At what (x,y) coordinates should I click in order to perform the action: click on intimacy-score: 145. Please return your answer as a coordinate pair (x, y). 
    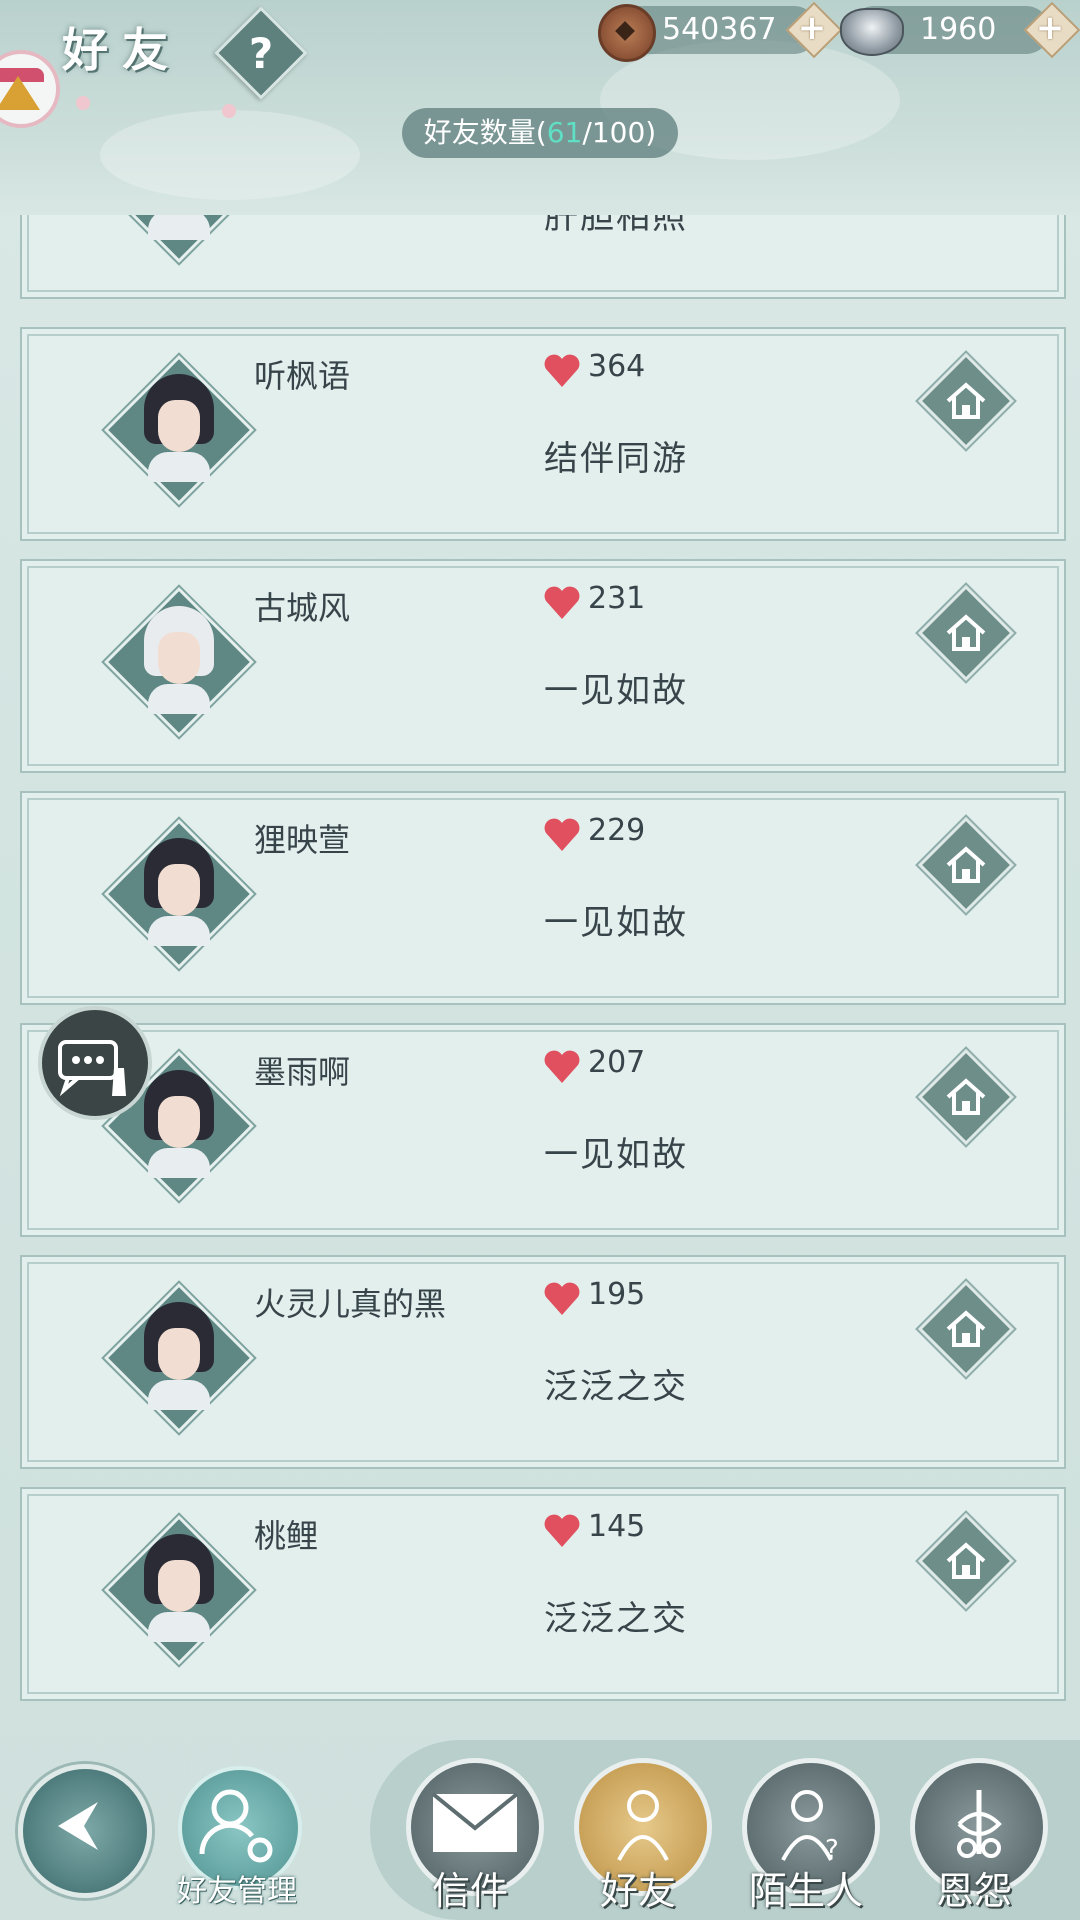
    Looking at the image, I should click on (617, 1526).